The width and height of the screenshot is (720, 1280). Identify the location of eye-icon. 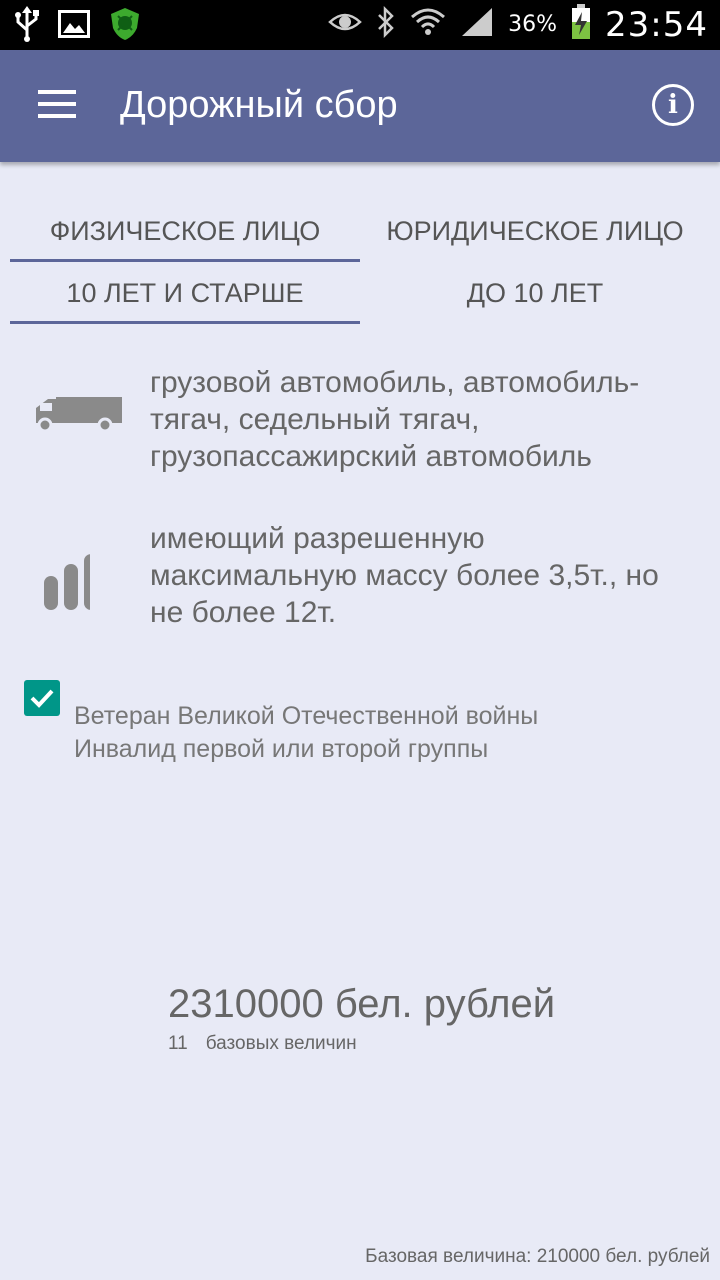
(345, 24).